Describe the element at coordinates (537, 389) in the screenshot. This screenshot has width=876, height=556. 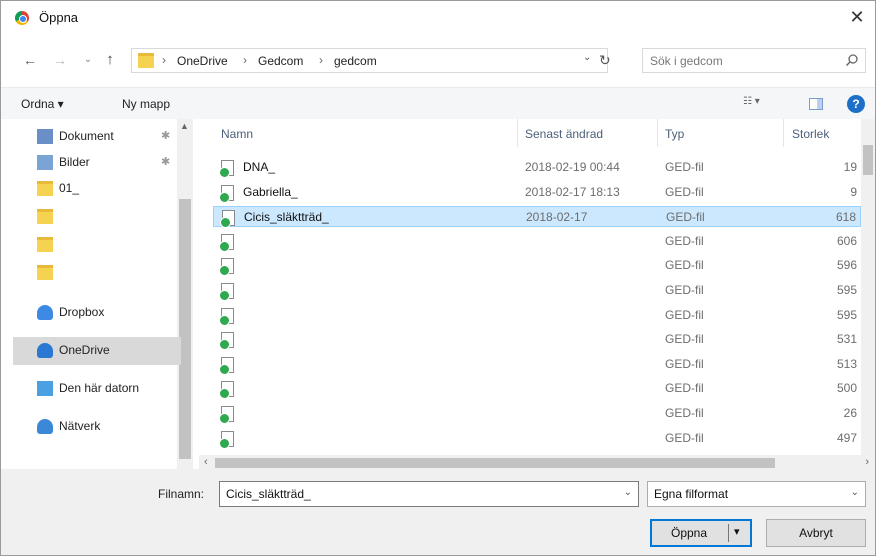
I see `file-row: GED-fil 500` at that location.